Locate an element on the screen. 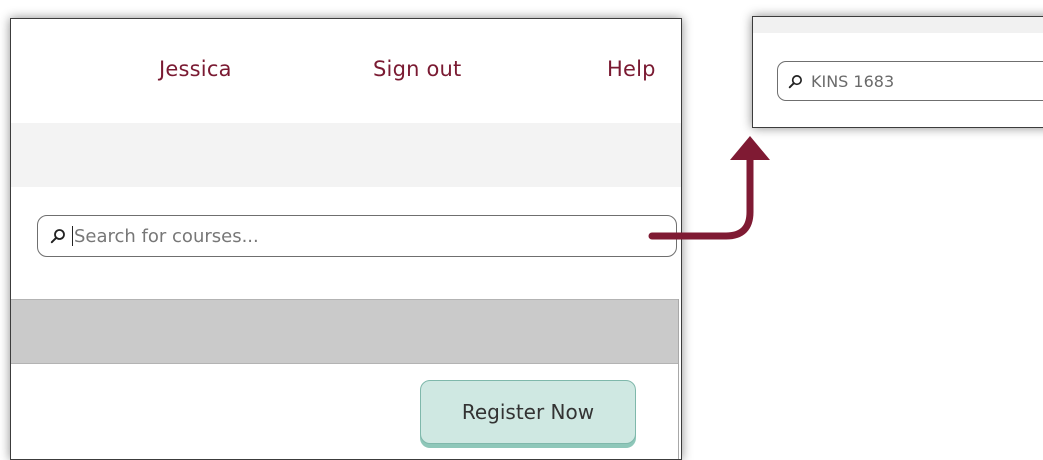  content-divider is located at coordinates (678, 379).